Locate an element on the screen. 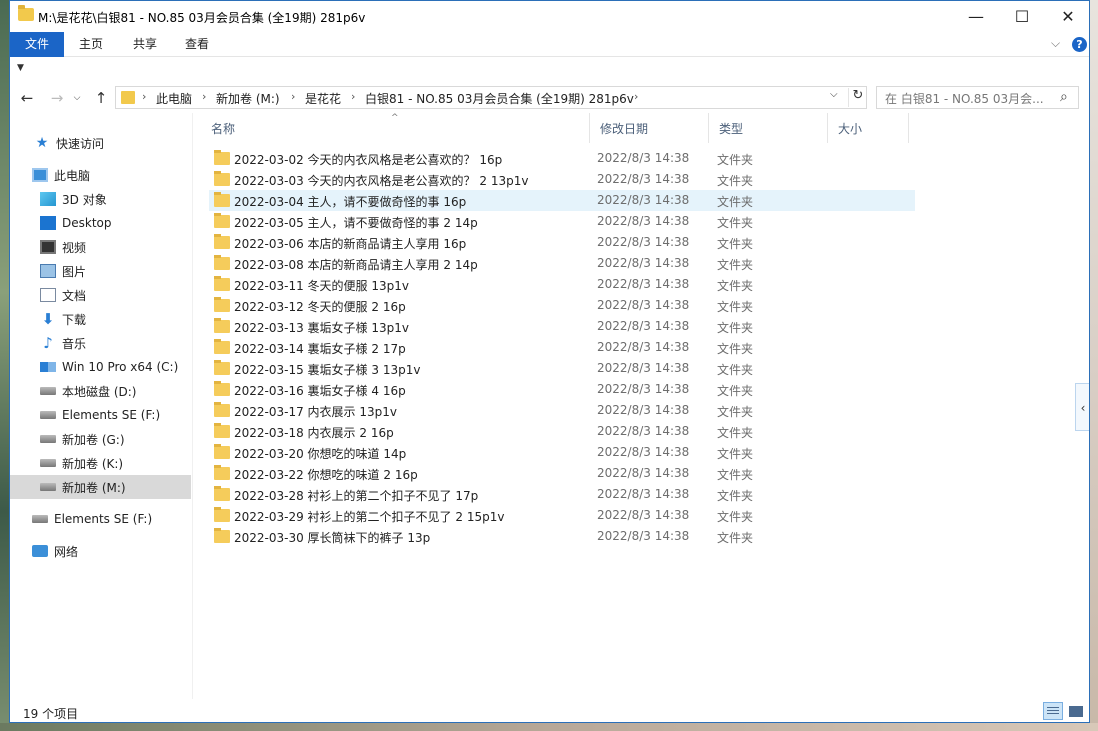 The width and height of the screenshot is (1098, 731). documents-icon is located at coordinates (48, 295).